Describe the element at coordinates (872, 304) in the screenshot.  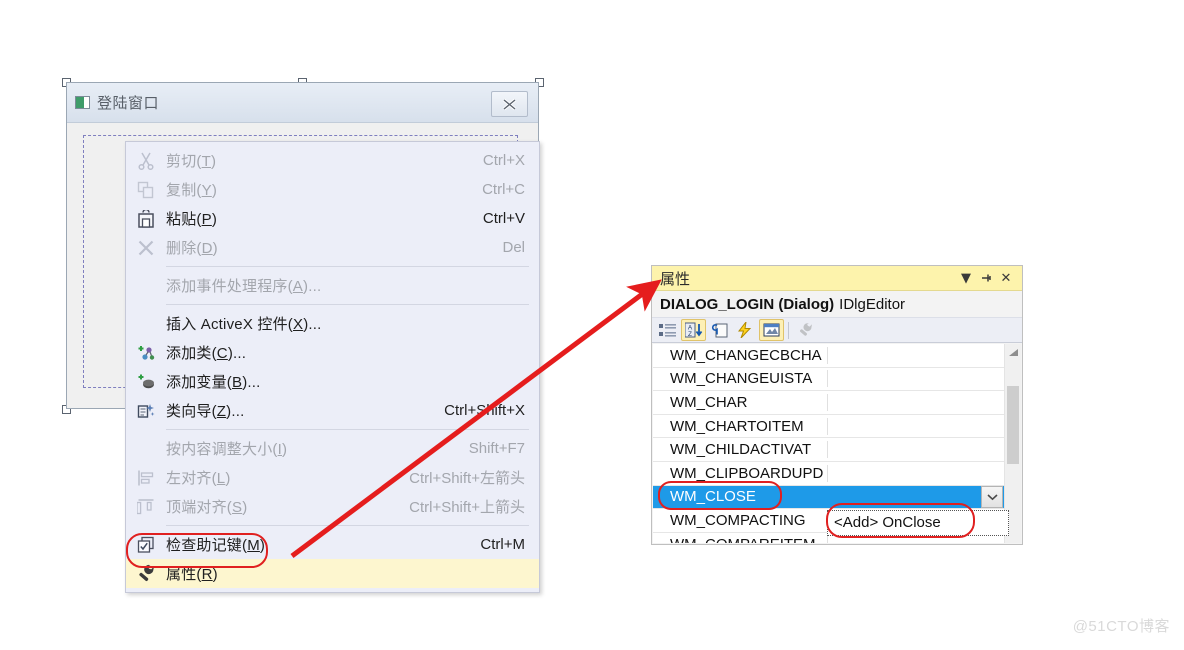
I see `properties-object-type: IDlgEditor` at that location.